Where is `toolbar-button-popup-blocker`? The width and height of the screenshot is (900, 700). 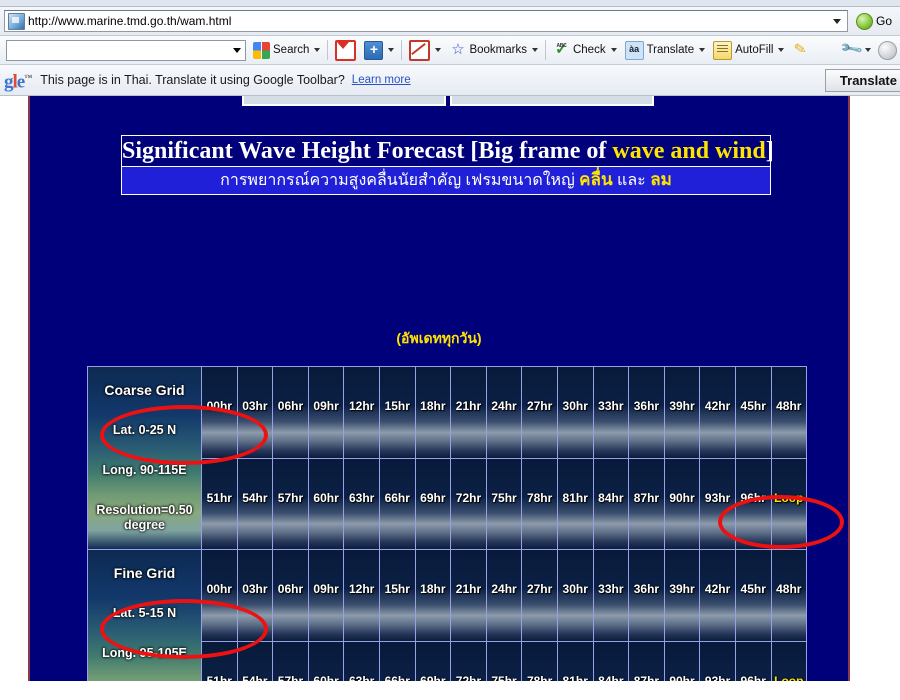 toolbar-button-popup-blocker is located at coordinates (425, 50).